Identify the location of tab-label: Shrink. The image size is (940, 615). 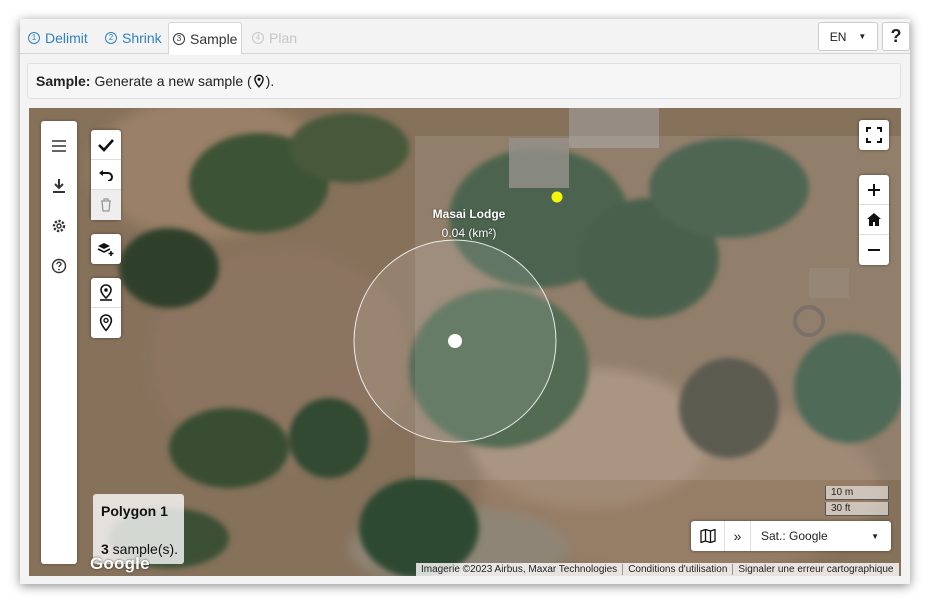
(142, 38).